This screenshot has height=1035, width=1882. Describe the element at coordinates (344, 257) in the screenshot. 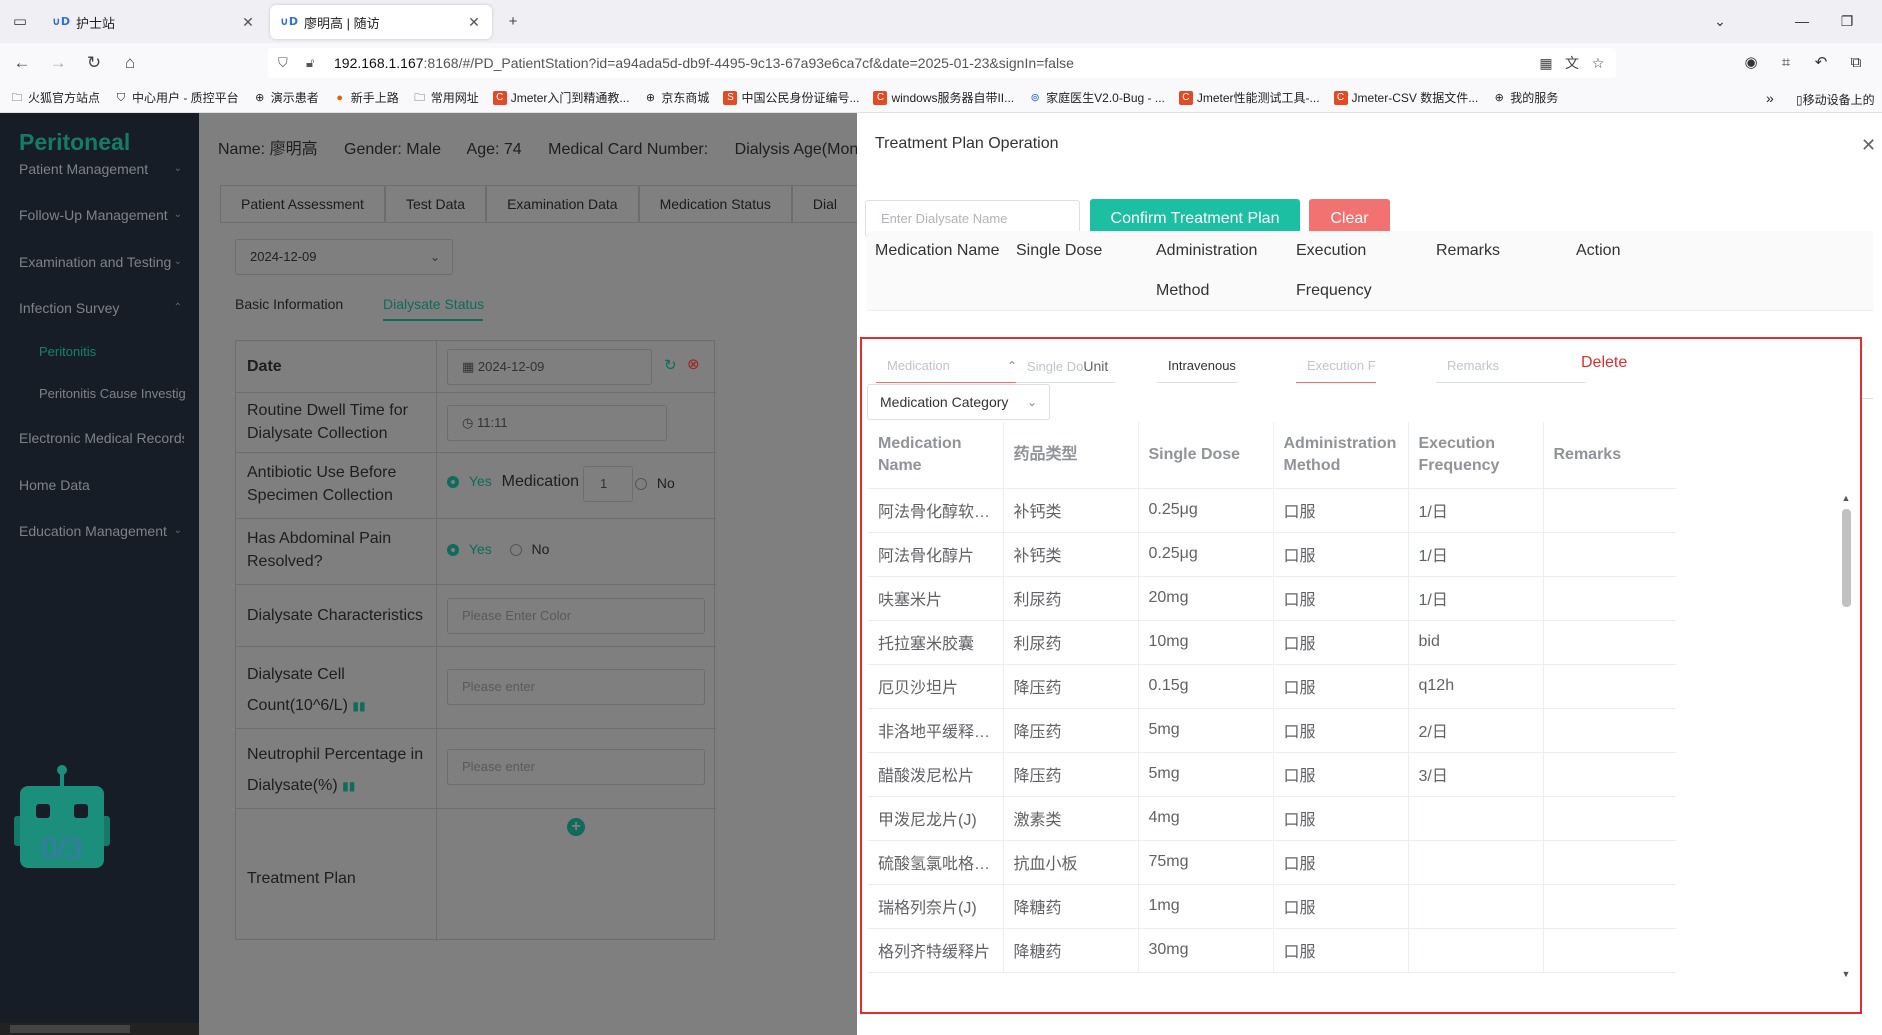

I see `date-select: 2024-12-09 ⌄` at that location.